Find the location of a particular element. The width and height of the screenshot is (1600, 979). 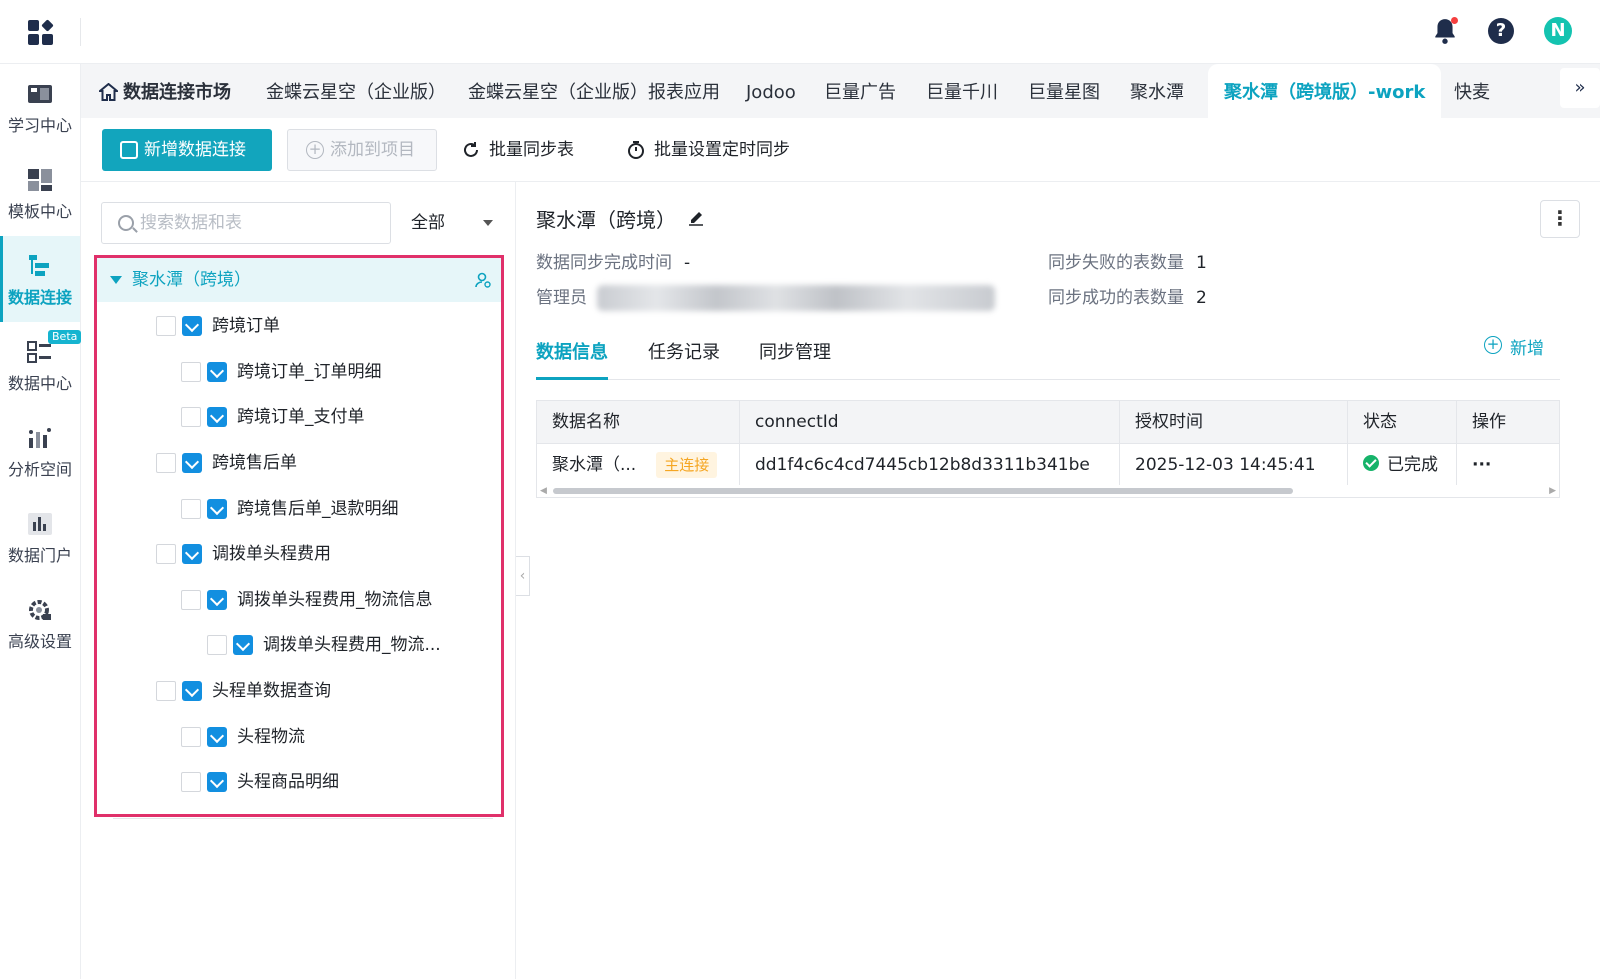

advanced-settings-icon is located at coordinates (40, 610).